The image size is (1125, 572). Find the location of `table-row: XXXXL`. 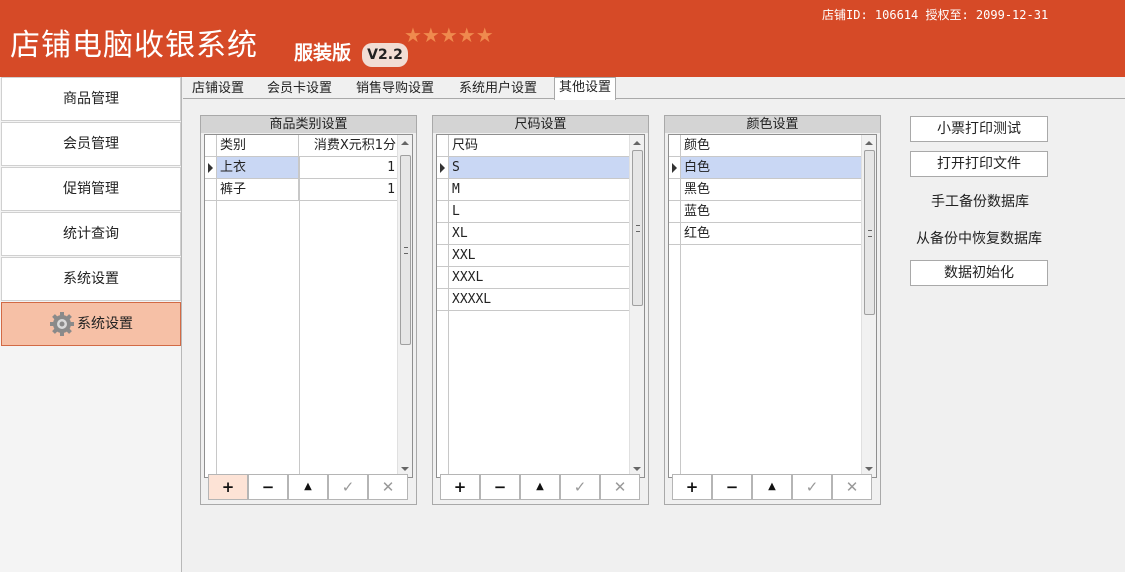

table-row: XXXXL is located at coordinates (540, 300).